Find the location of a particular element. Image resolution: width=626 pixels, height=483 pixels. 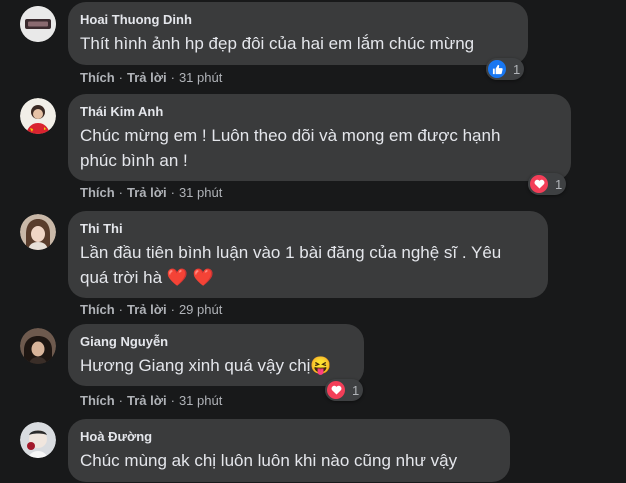

timestamp: 29 phút is located at coordinates (200, 309).